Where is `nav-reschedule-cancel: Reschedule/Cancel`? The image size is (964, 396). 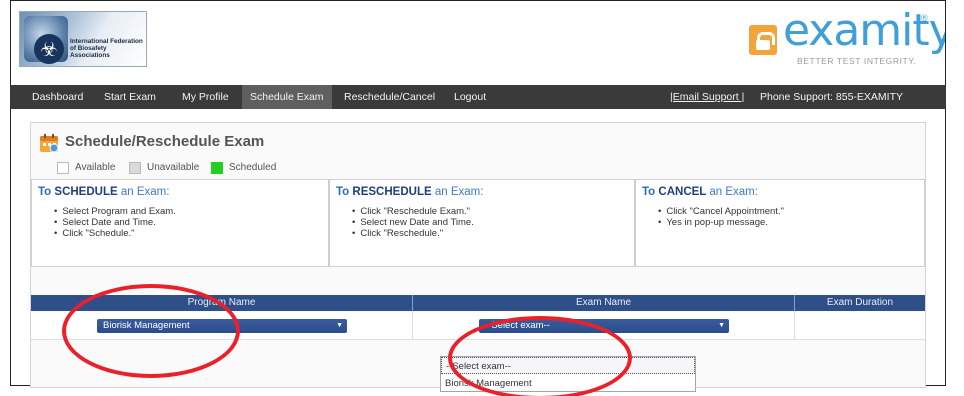
nav-reschedule-cancel: Reschedule/Cancel is located at coordinates (389, 97).